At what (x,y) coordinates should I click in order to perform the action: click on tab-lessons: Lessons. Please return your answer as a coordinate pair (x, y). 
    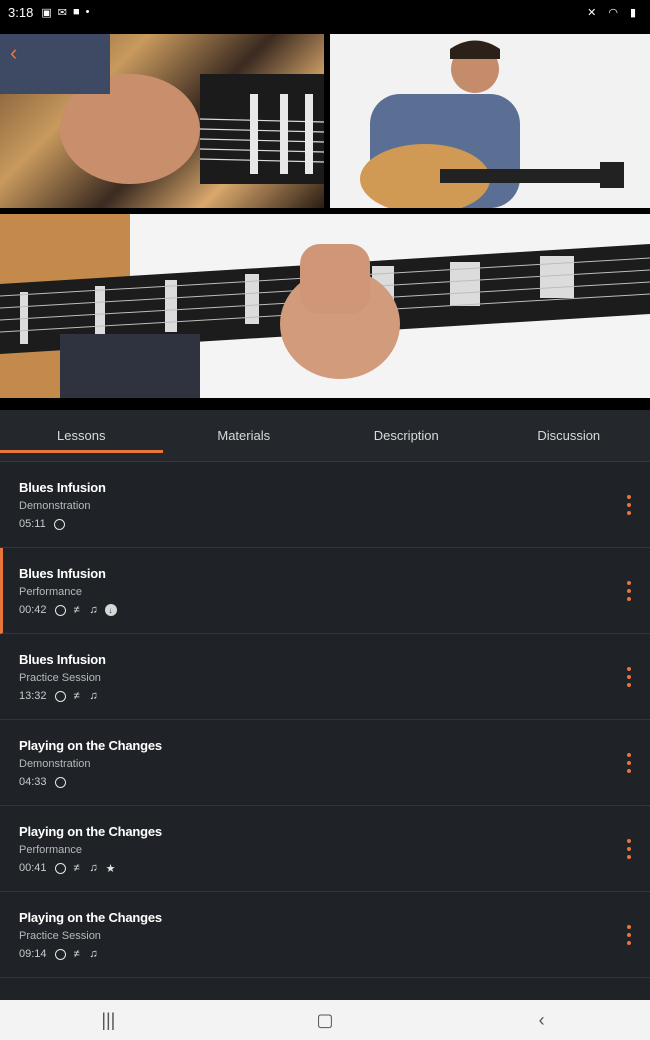
    Looking at the image, I should click on (81, 435).